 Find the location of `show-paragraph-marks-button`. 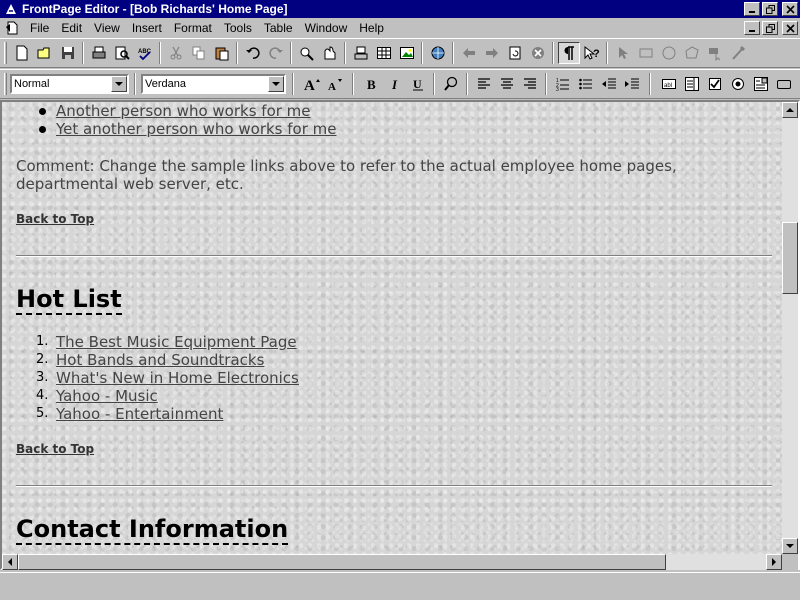

show-paragraph-marks-button is located at coordinates (568, 53).